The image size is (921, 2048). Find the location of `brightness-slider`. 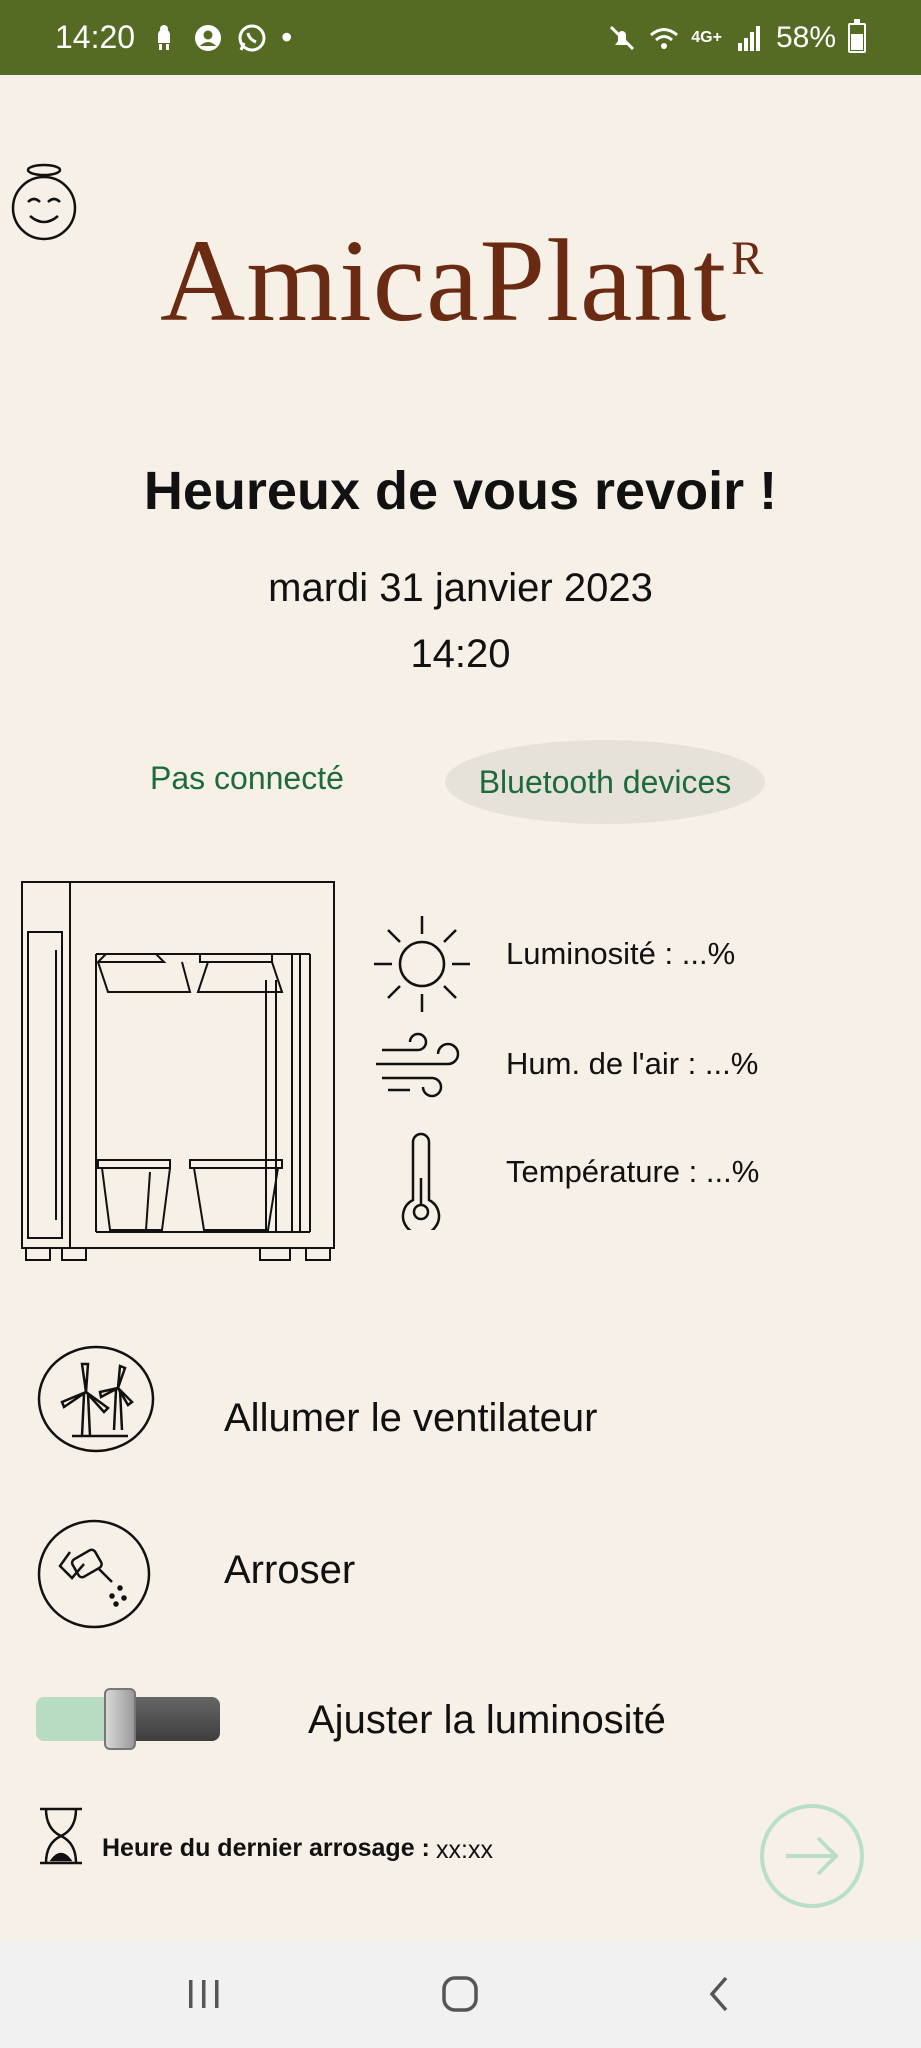

brightness-slider is located at coordinates (128, 1719).